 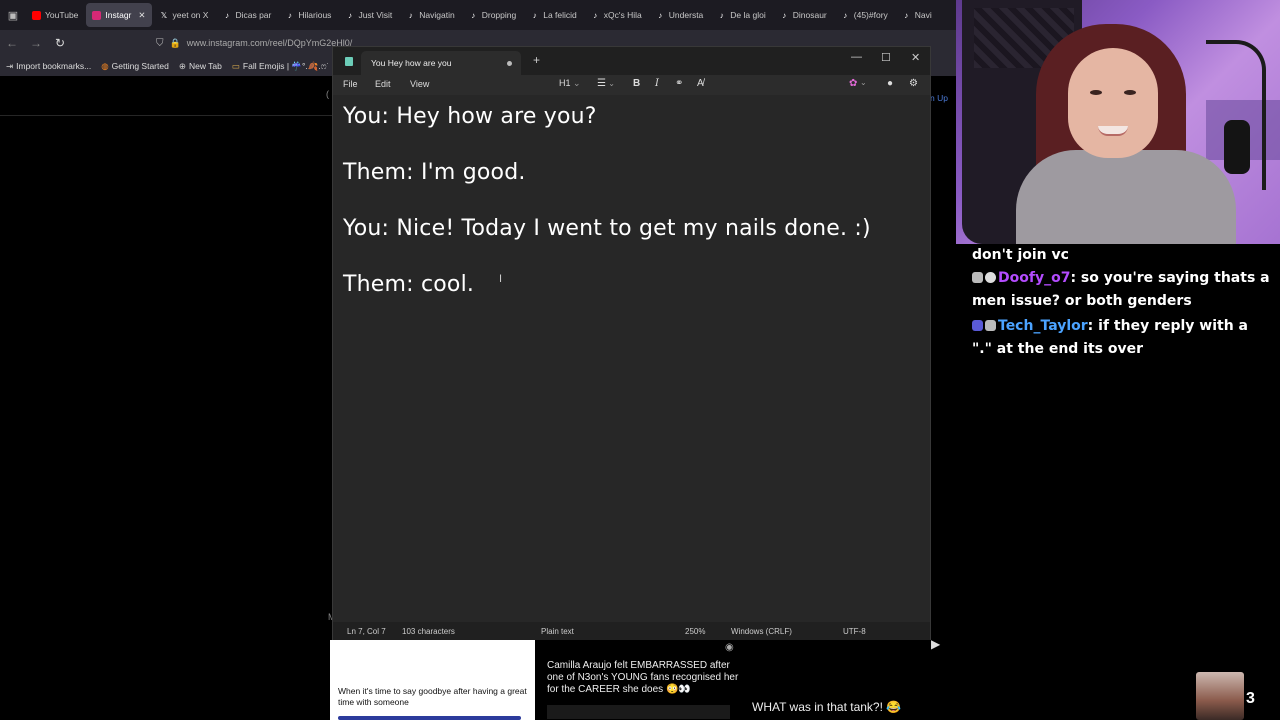 What do you see at coordinates (429, 718) in the screenshot?
I see `reel-thumbnail-strip` at bounding box center [429, 718].